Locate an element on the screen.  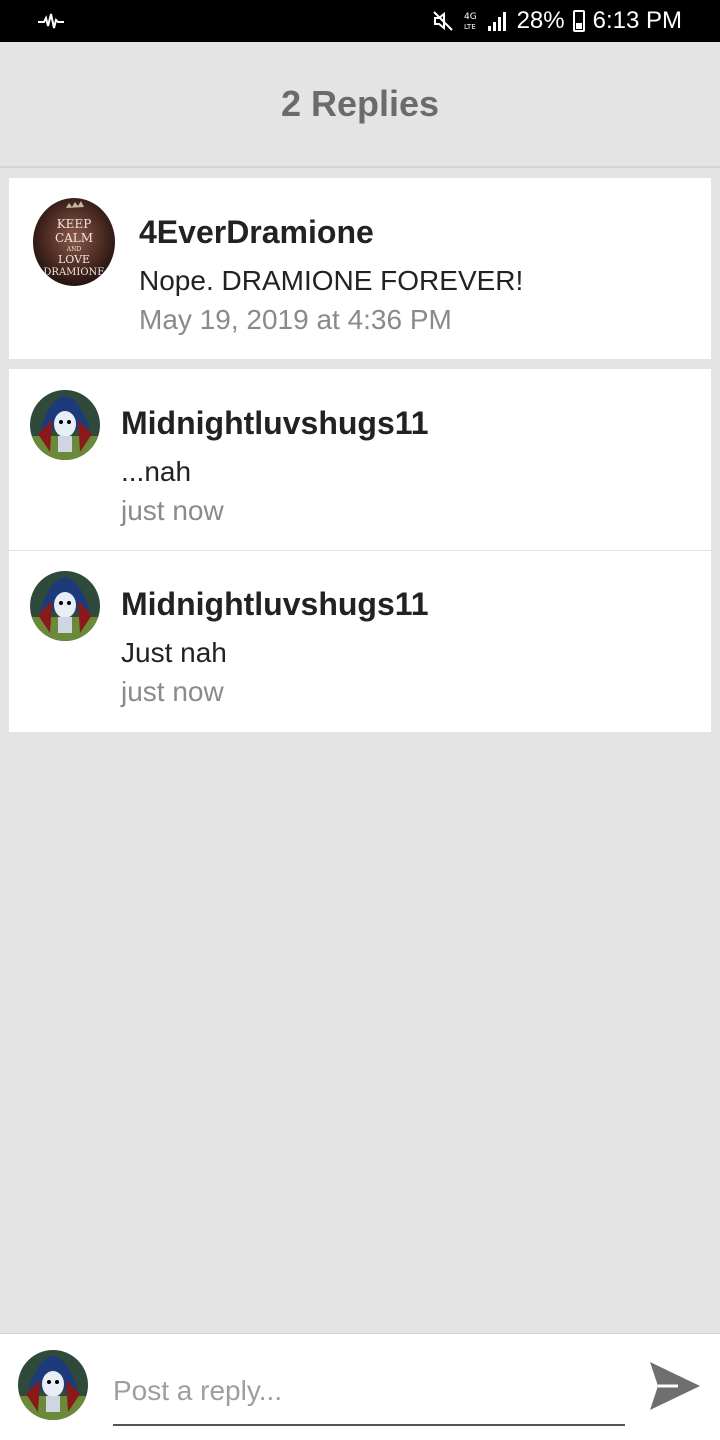
mute-icon is located at coordinates (442, 21).